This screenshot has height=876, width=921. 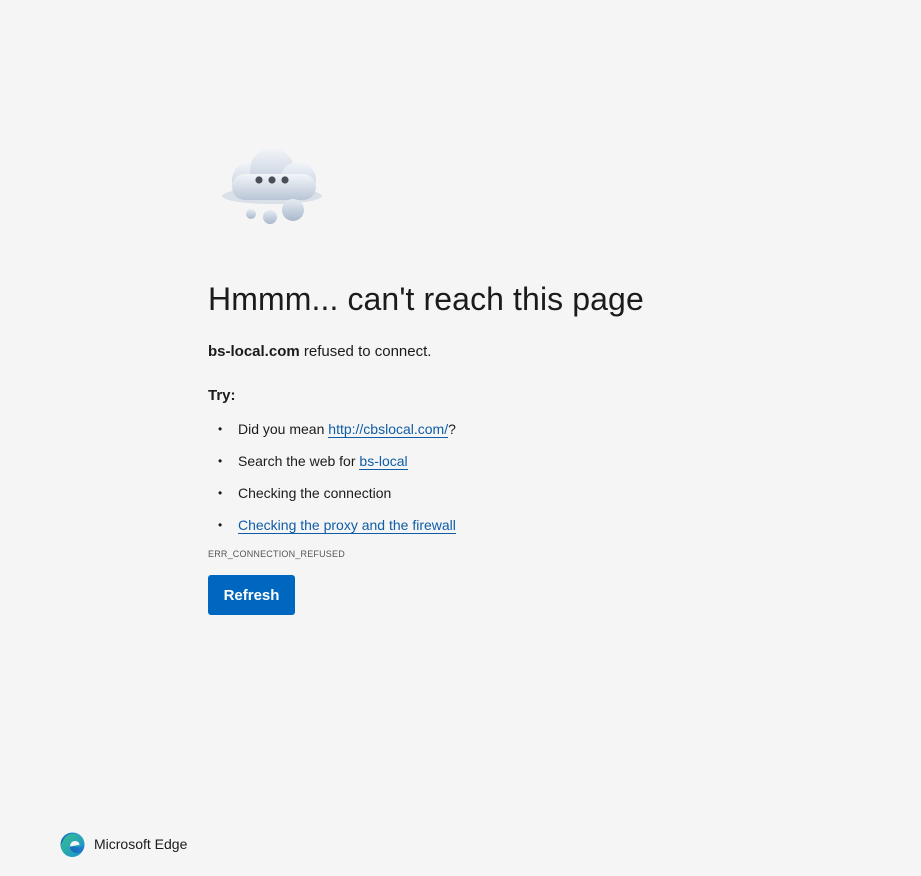 I want to click on host-suffix: refused to connect., so click(x=365, y=351).